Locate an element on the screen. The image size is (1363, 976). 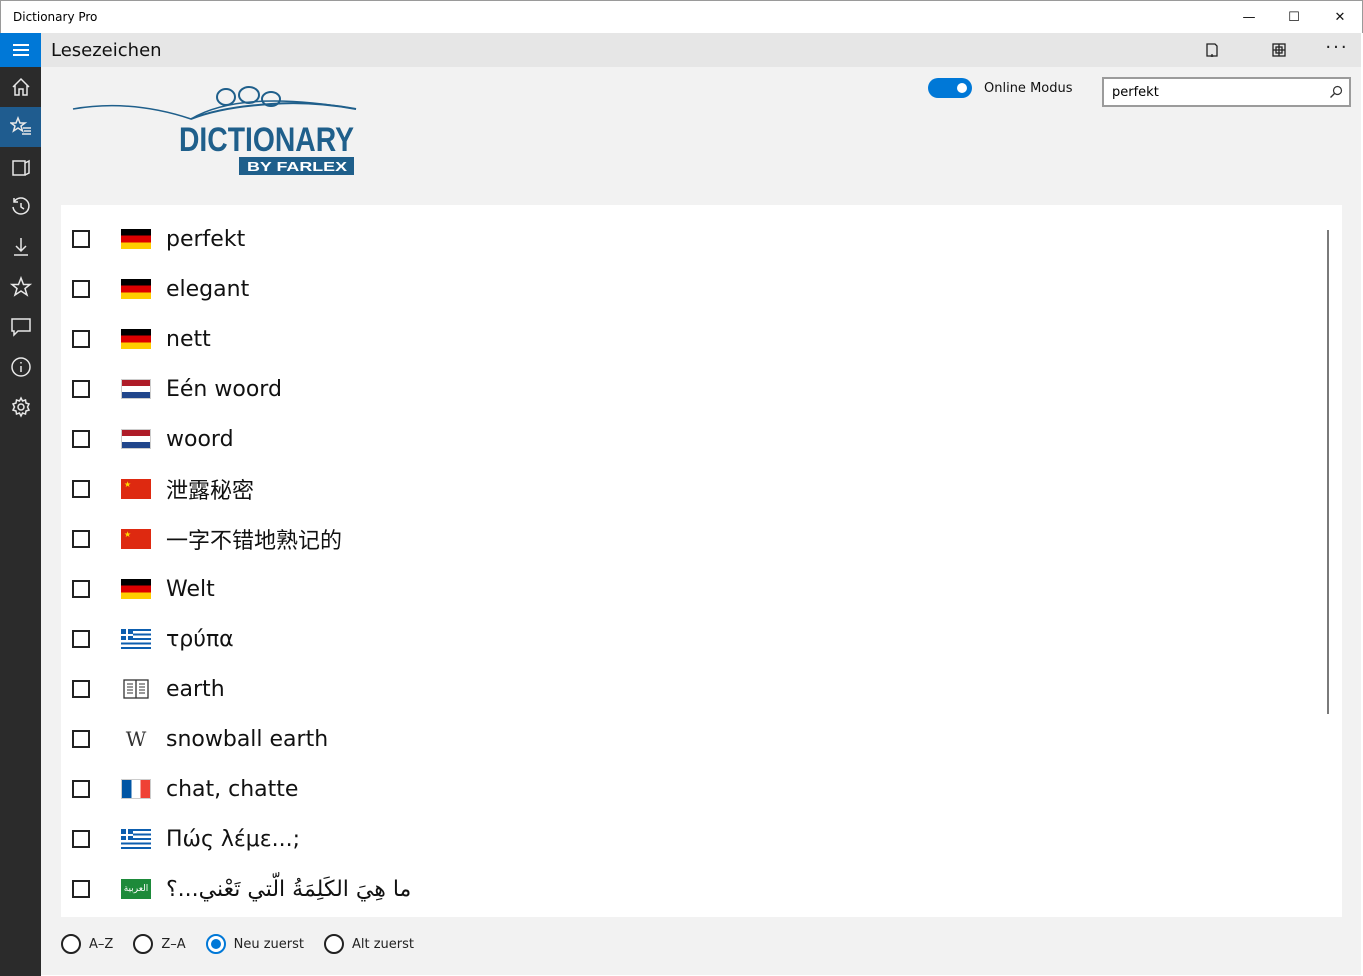
hamburger-menu-button is located at coordinates (20, 50).